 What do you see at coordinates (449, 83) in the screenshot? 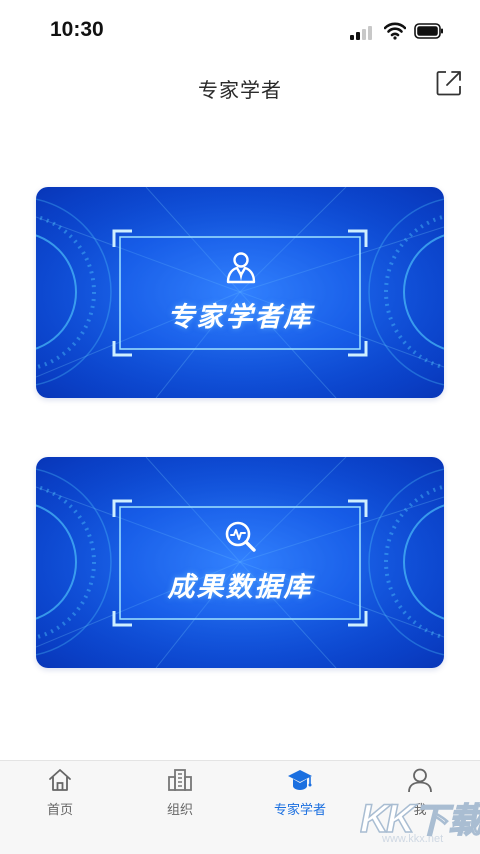
I see `share-icon` at bounding box center [449, 83].